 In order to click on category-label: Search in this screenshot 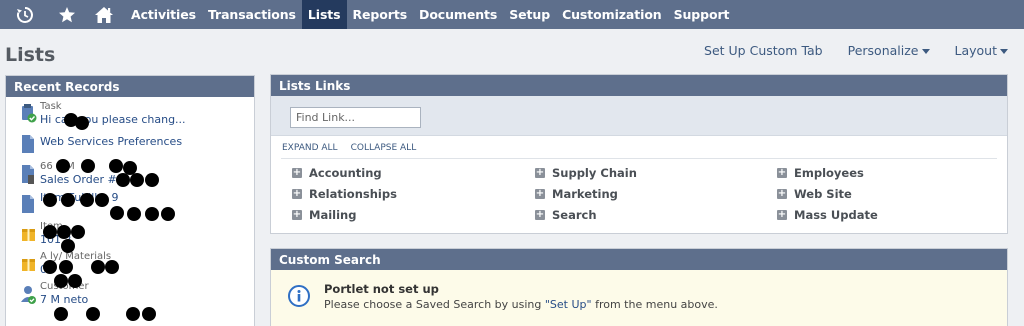, I will do `click(574, 215)`.